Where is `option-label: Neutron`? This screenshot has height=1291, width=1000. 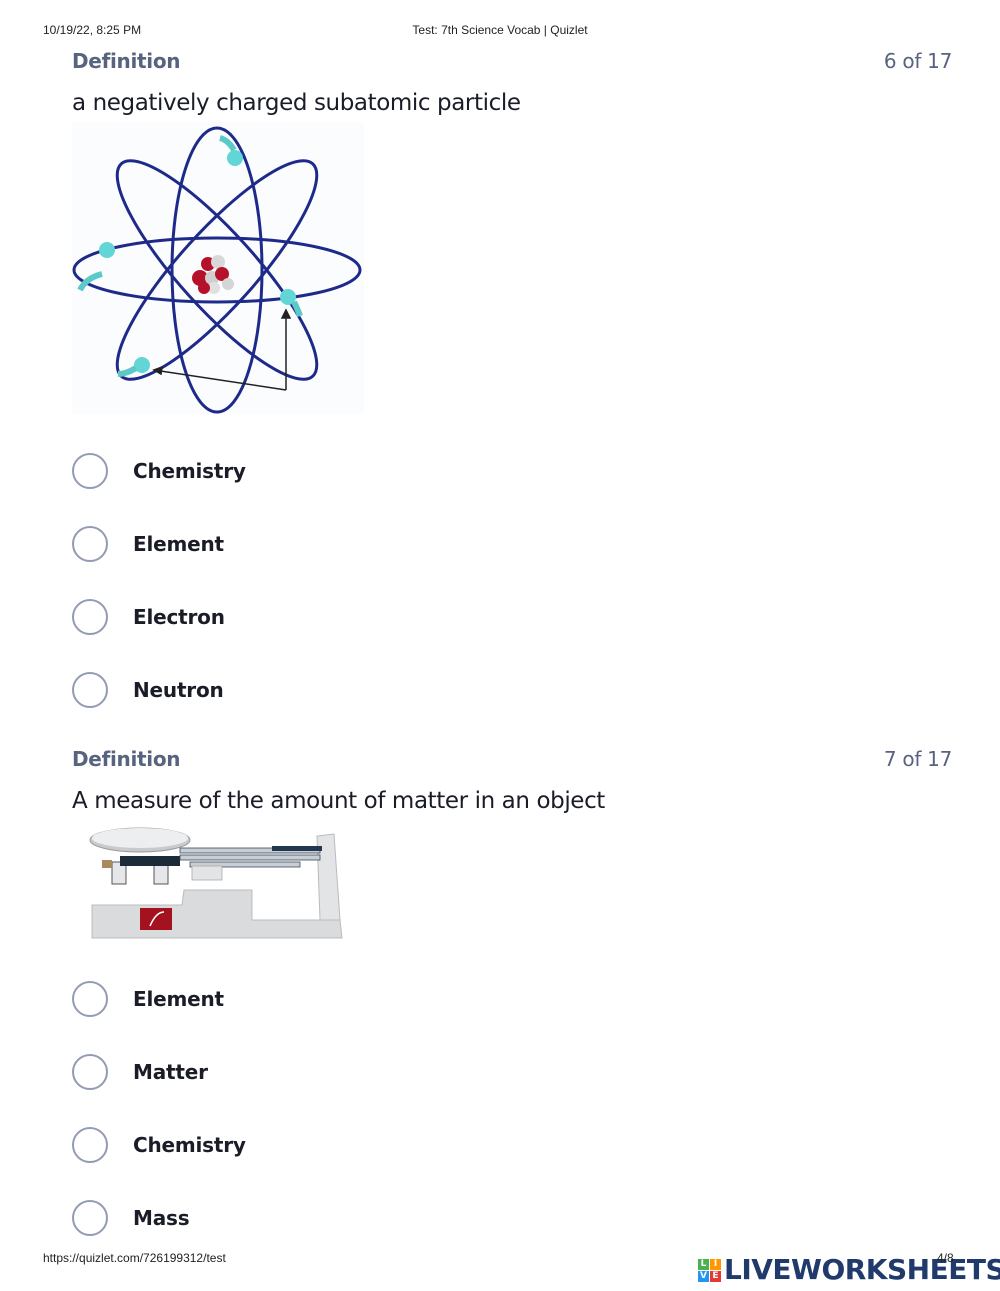
option-label: Neutron is located at coordinates (178, 689).